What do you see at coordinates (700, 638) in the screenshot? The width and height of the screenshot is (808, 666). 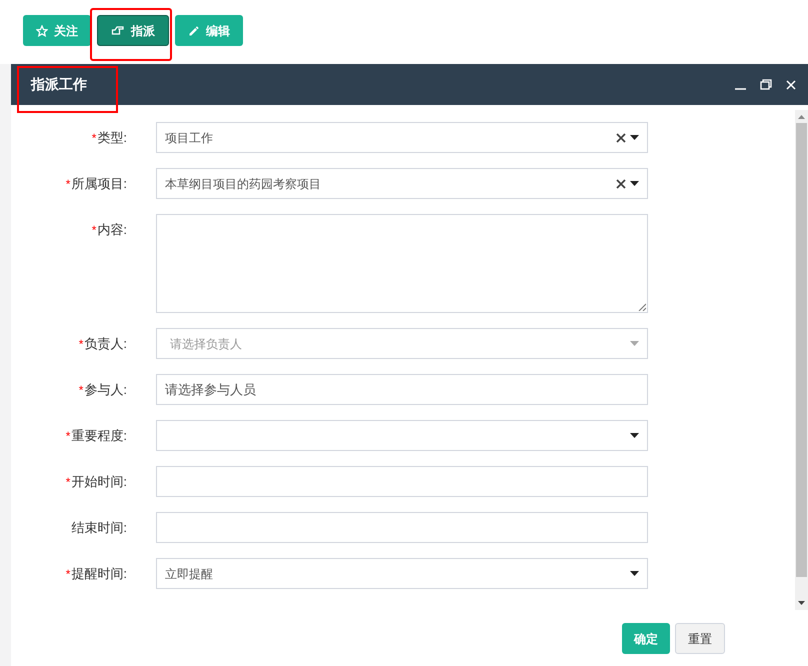 I see `reset-button: 重置` at bounding box center [700, 638].